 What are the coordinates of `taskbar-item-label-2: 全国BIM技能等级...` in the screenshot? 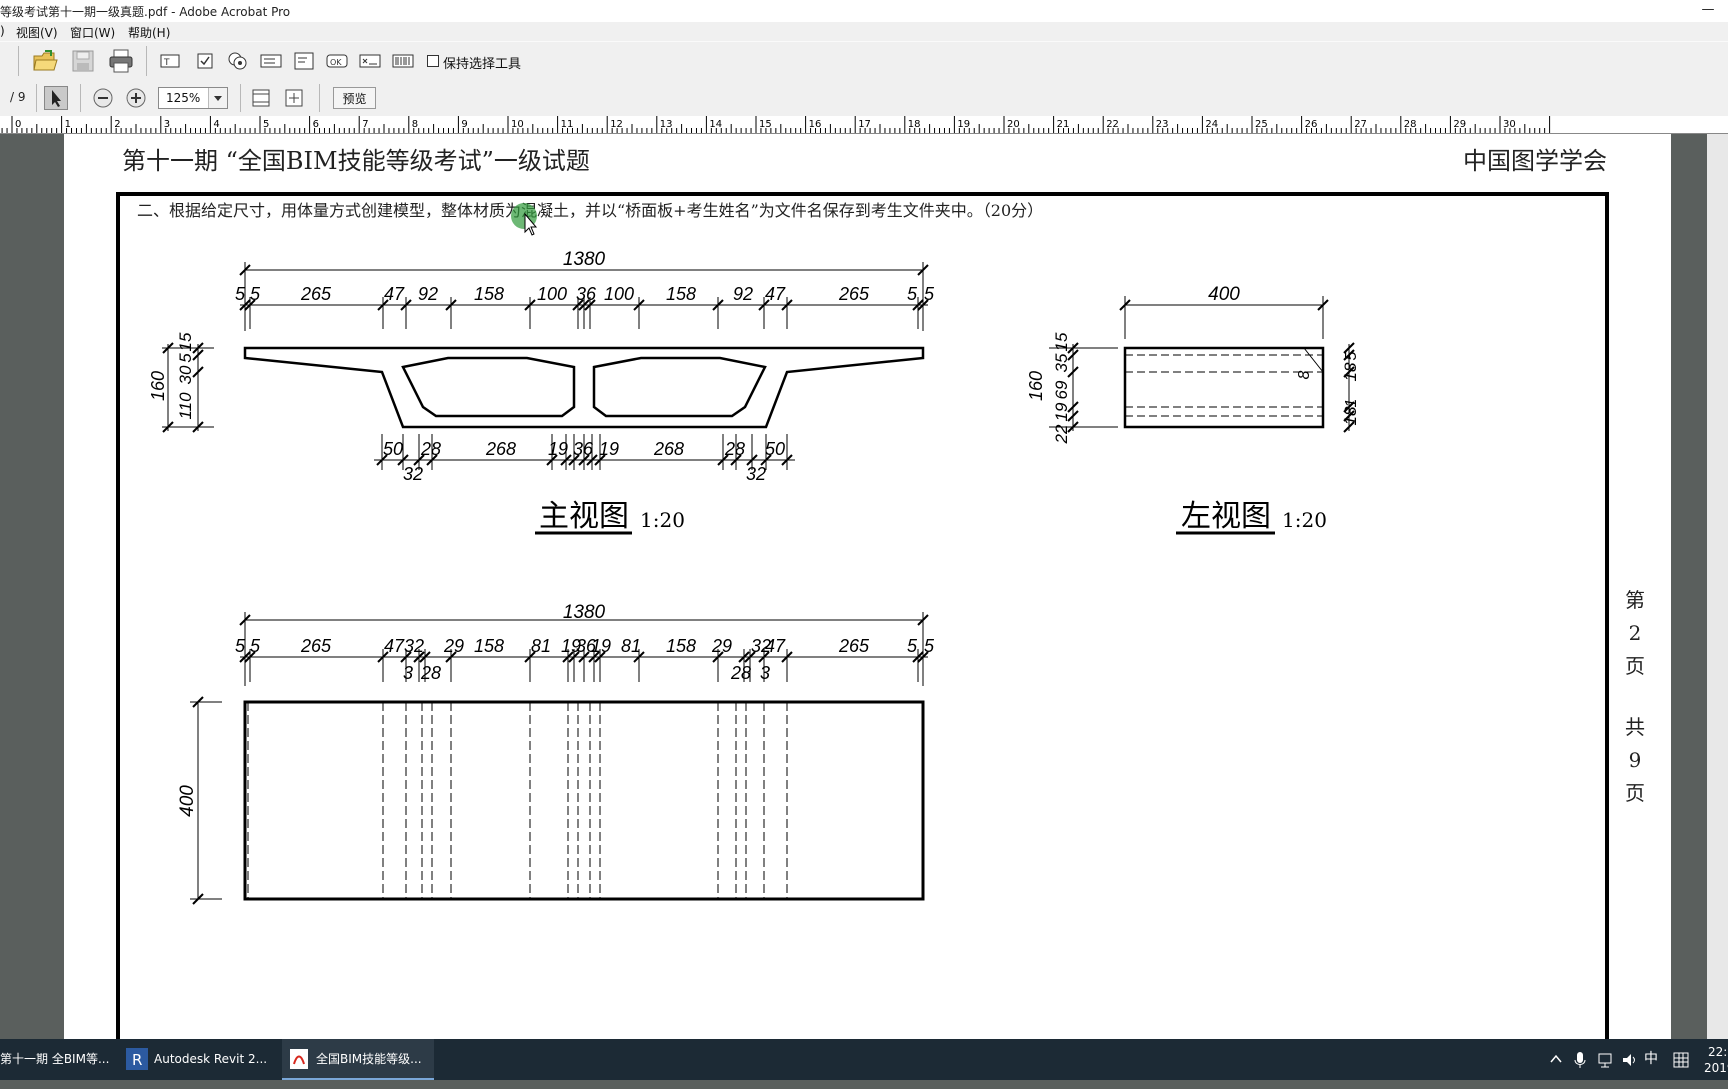 It's located at (369, 1059).